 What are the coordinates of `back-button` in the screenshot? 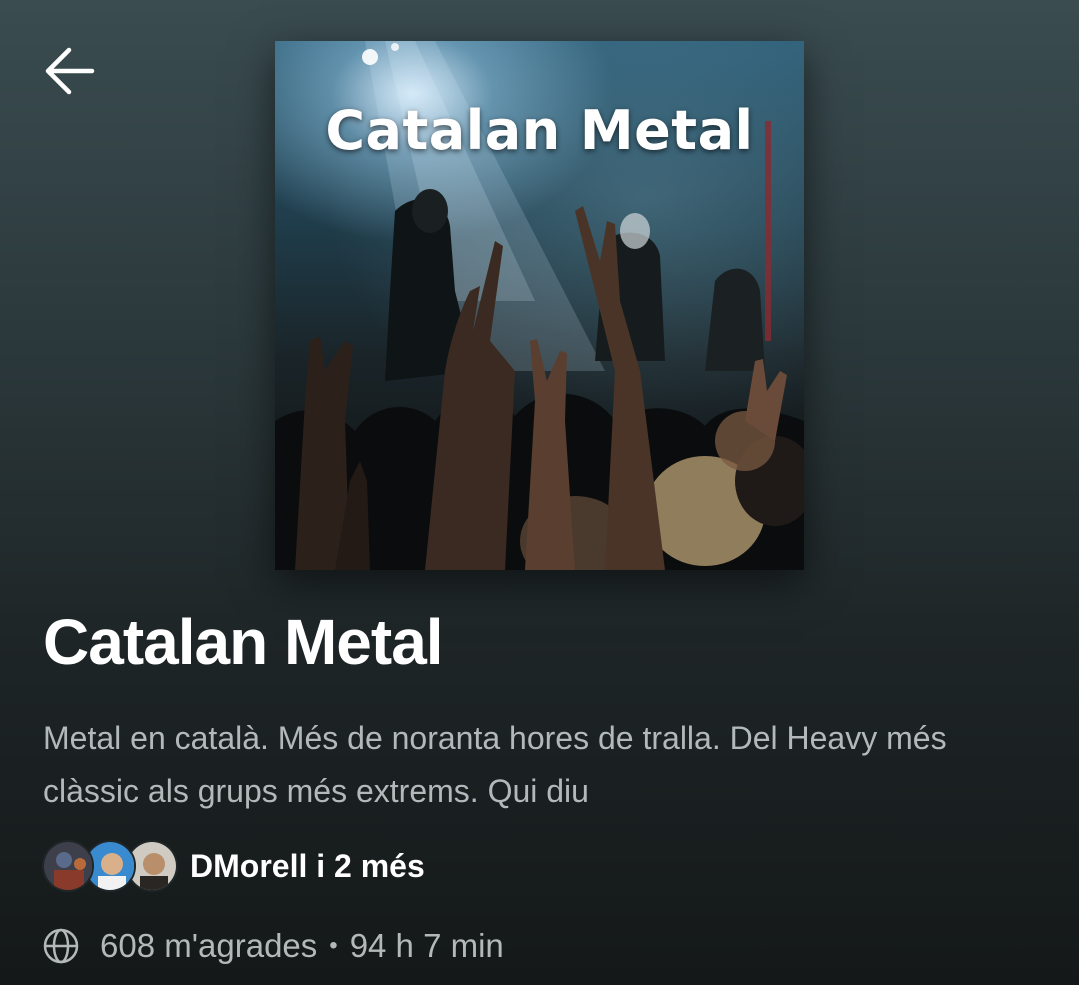 It's located at (69, 71).